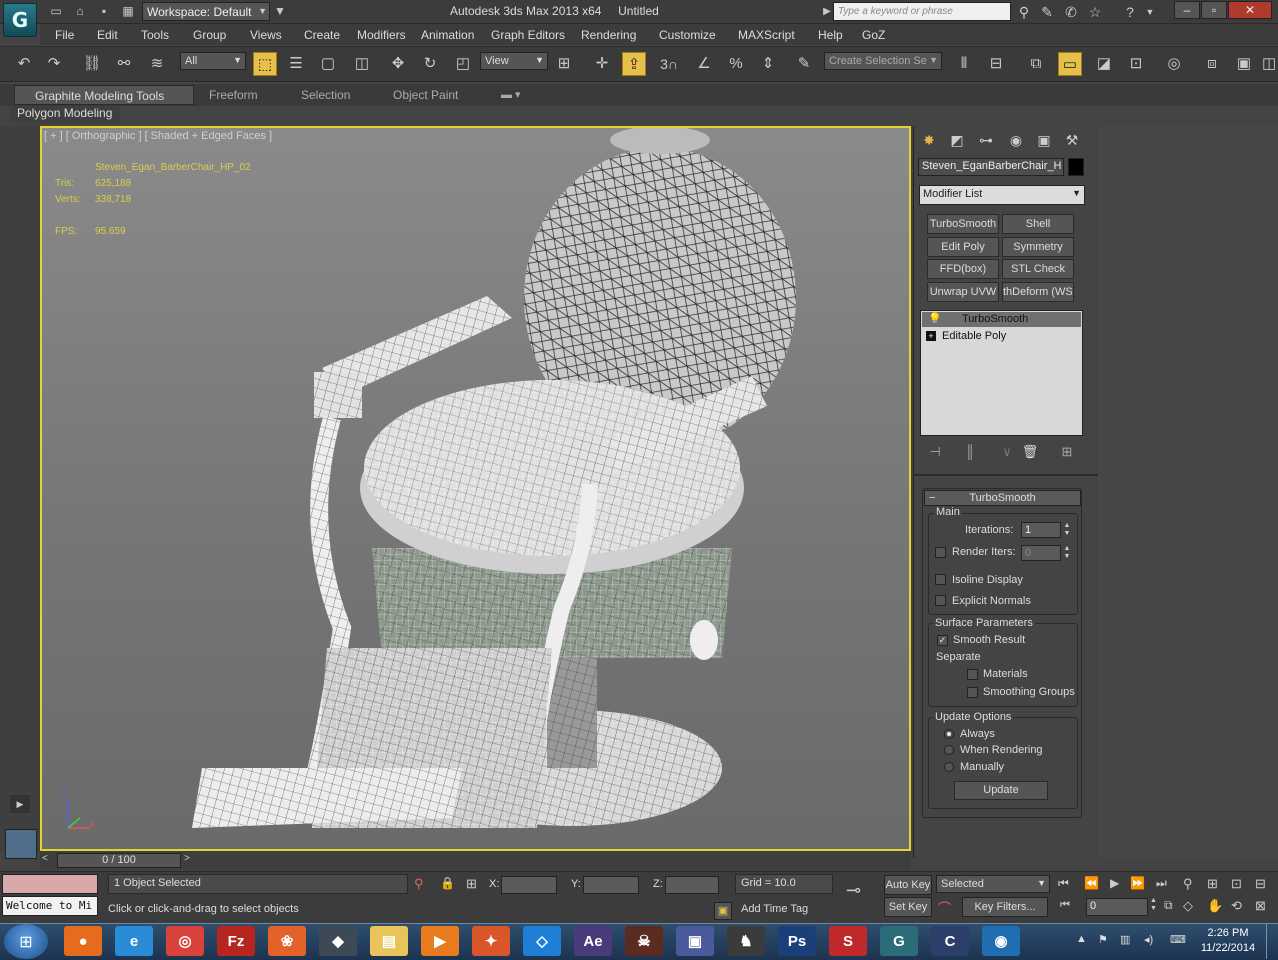 The height and width of the screenshot is (960, 1278). What do you see at coordinates (804, 64) in the screenshot?
I see `edit-named-selection-icon: ✎` at bounding box center [804, 64].